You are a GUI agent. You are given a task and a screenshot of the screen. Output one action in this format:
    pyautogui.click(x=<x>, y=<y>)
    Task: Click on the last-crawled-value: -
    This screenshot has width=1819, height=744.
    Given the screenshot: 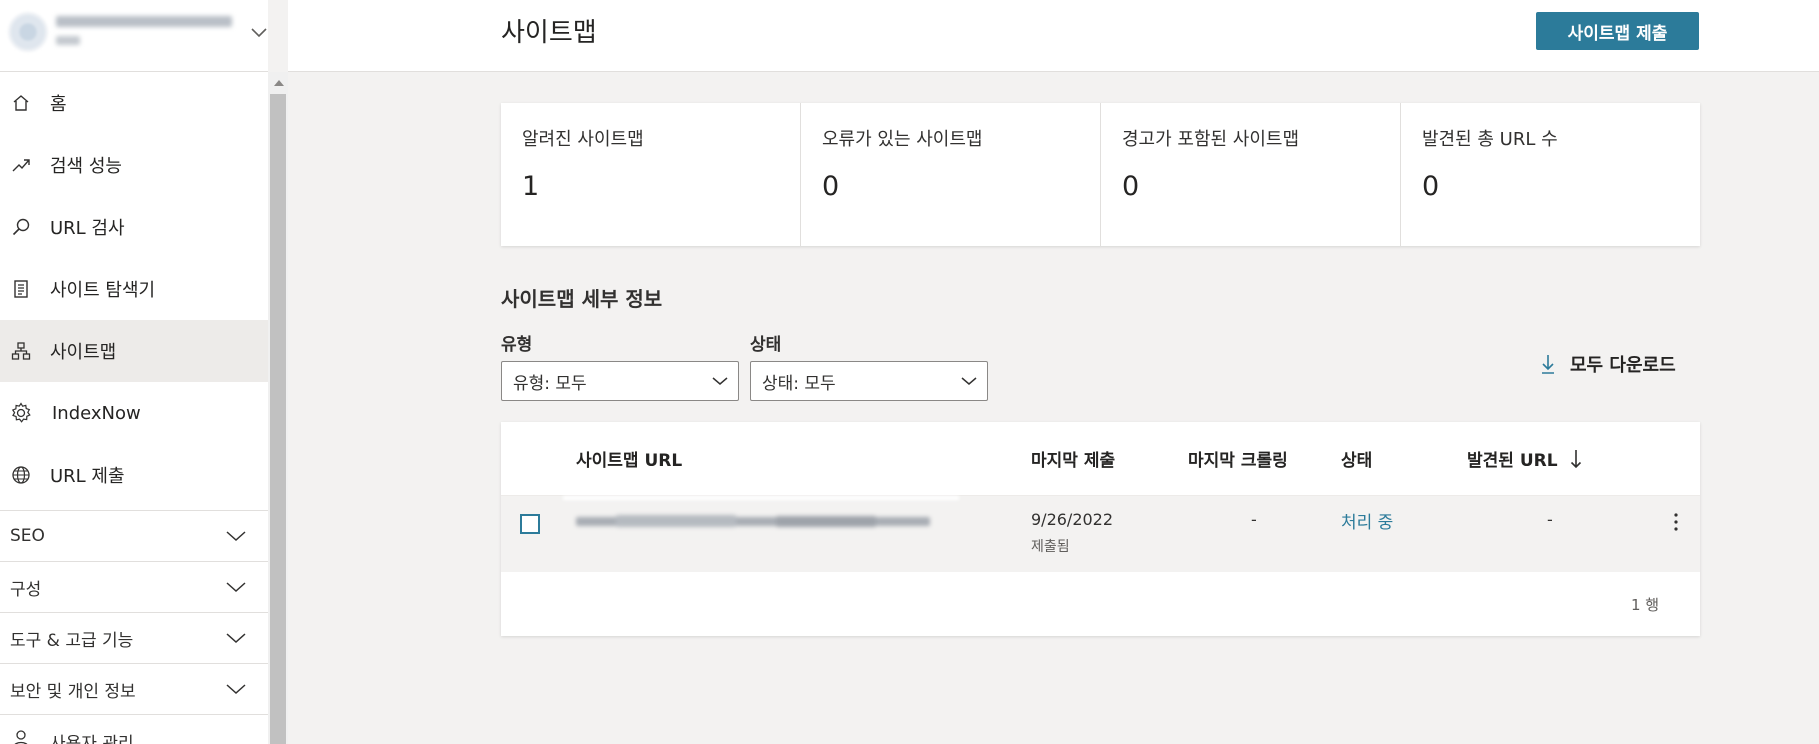 What is the action you would take?
    pyautogui.click(x=1254, y=519)
    